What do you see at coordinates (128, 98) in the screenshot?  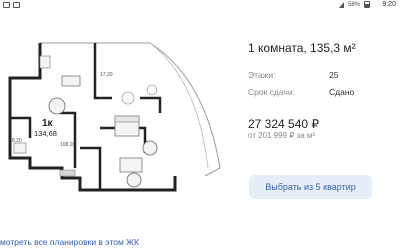 I see `plant` at bounding box center [128, 98].